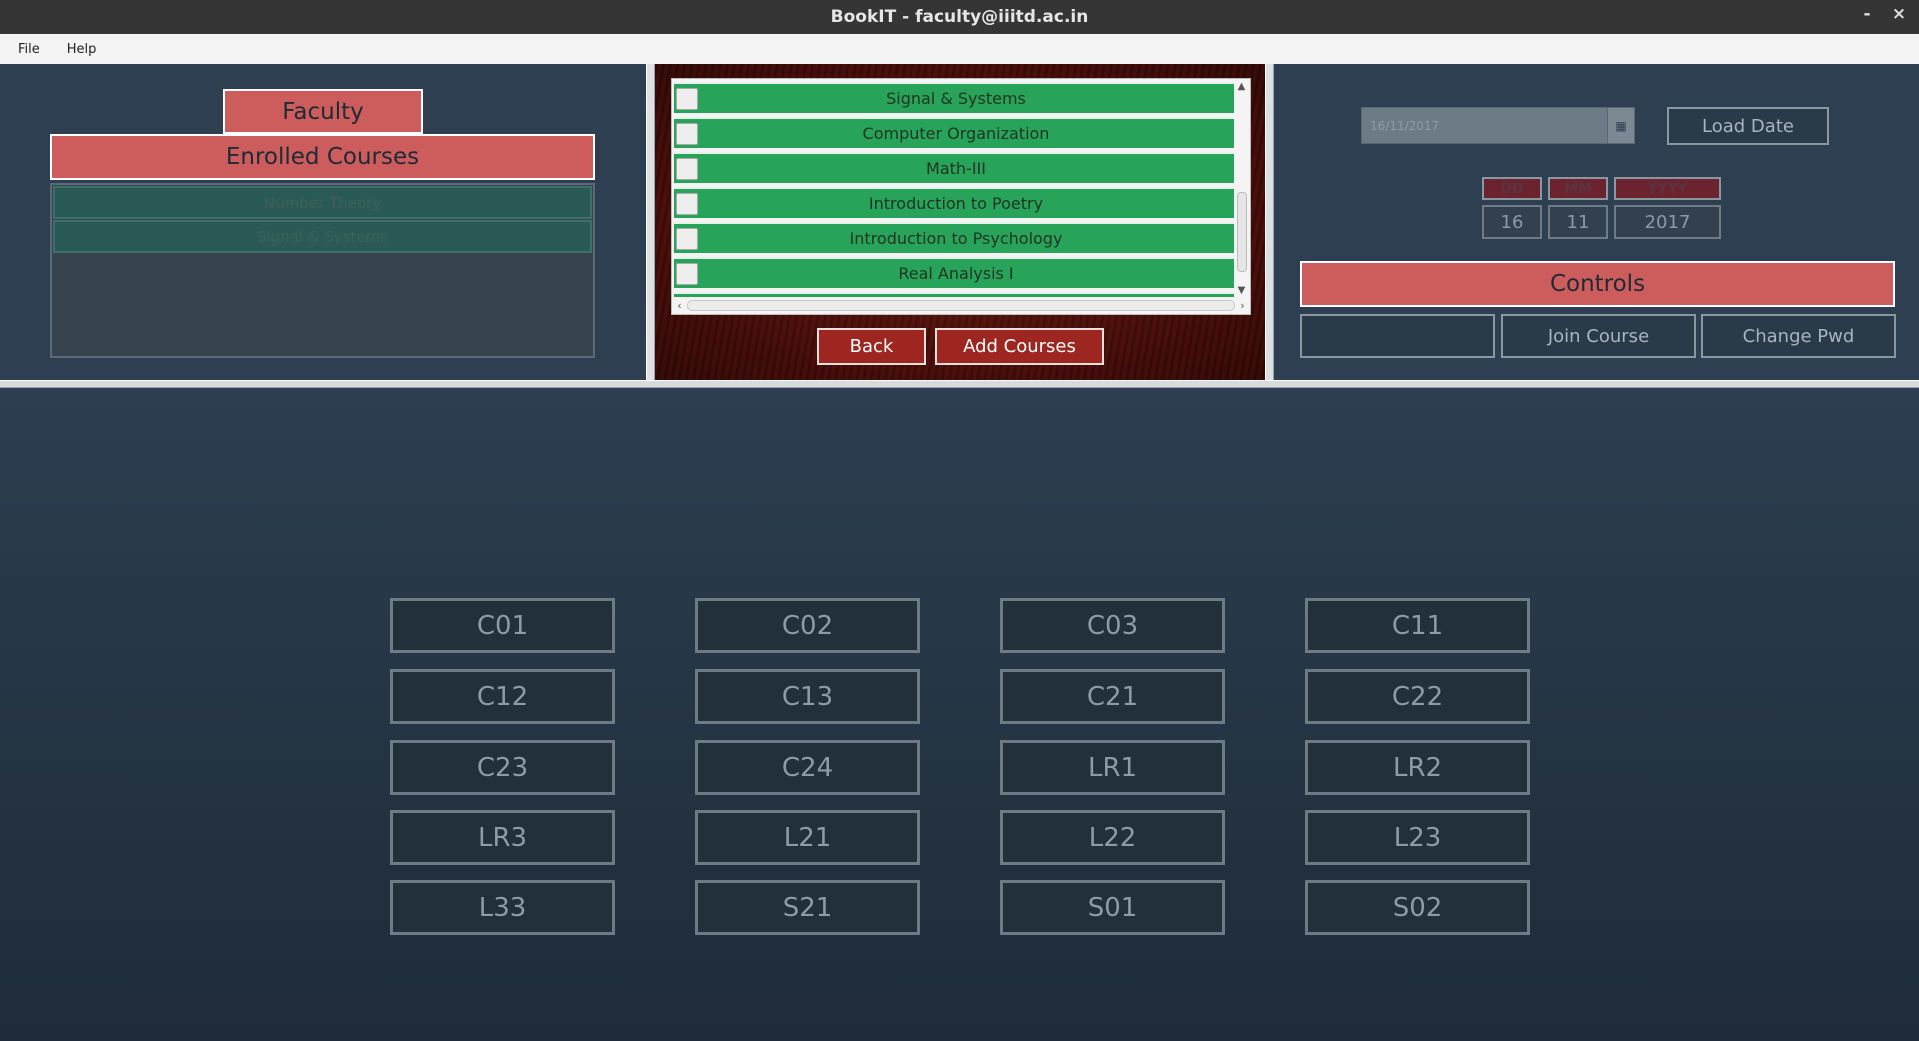  I want to click on window-title: BookIT - faculty@iiitd.ac.in, so click(959, 17).